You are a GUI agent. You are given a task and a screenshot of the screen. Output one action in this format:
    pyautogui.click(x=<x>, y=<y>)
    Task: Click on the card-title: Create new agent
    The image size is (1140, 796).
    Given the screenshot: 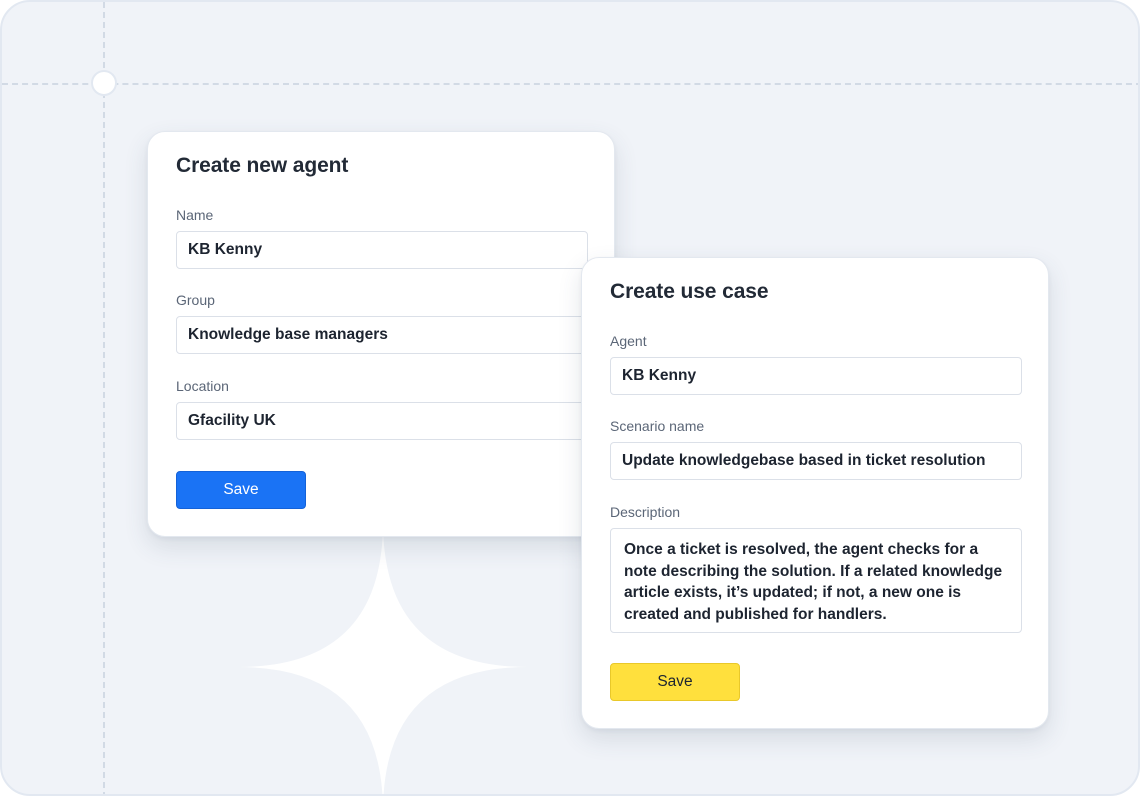 What is the action you would take?
    pyautogui.click(x=262, y=165)
    